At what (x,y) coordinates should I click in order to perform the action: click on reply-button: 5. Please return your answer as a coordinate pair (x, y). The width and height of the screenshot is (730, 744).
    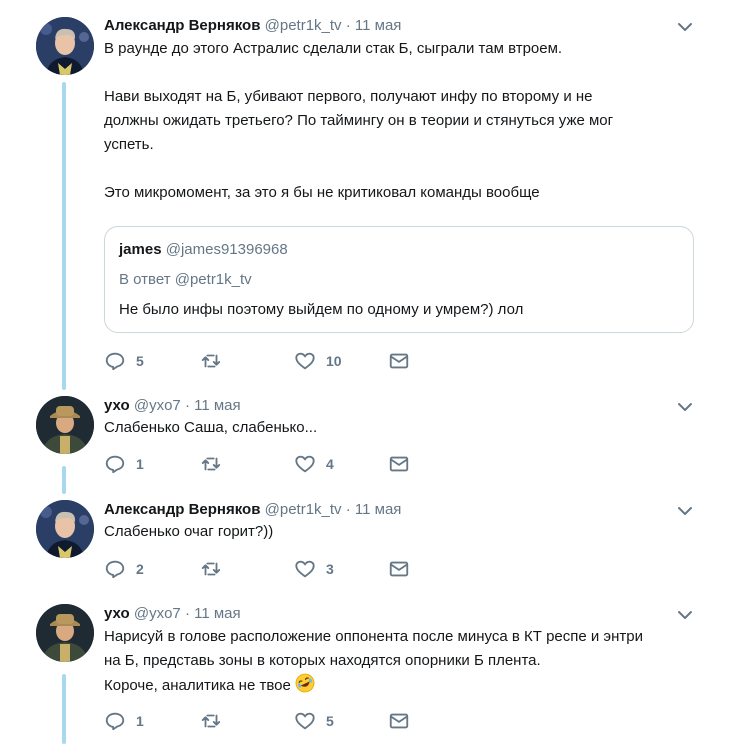
    Looking at the image, I should click on (124, 361).